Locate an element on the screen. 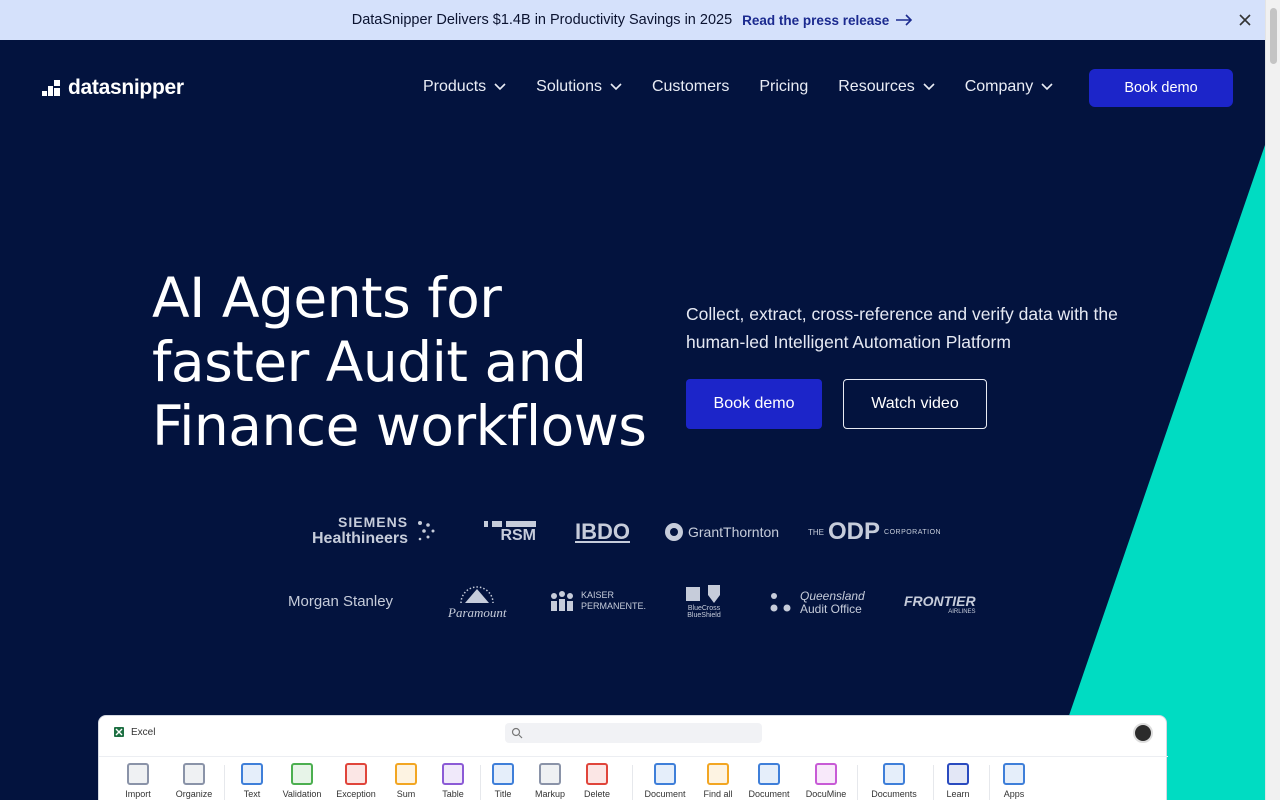 This screenshot has width=1280, height=800. tool-label: Organize is located at coordinates (194, 794).